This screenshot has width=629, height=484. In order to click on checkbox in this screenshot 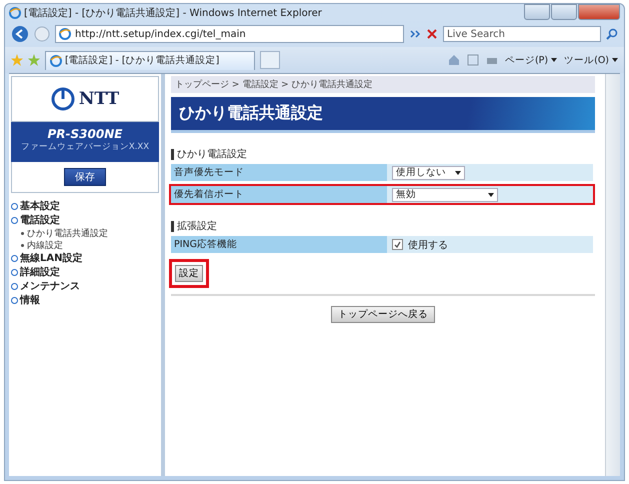, I will do `click(397, 244)`.